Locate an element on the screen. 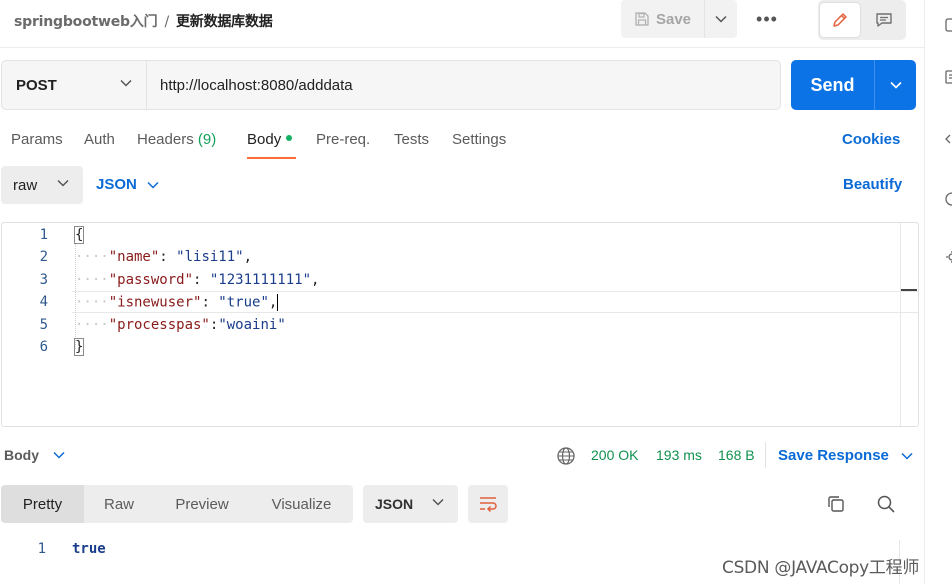 This screenshot has height=584, width=952. settings-icon is located at coordinates (948, 257).